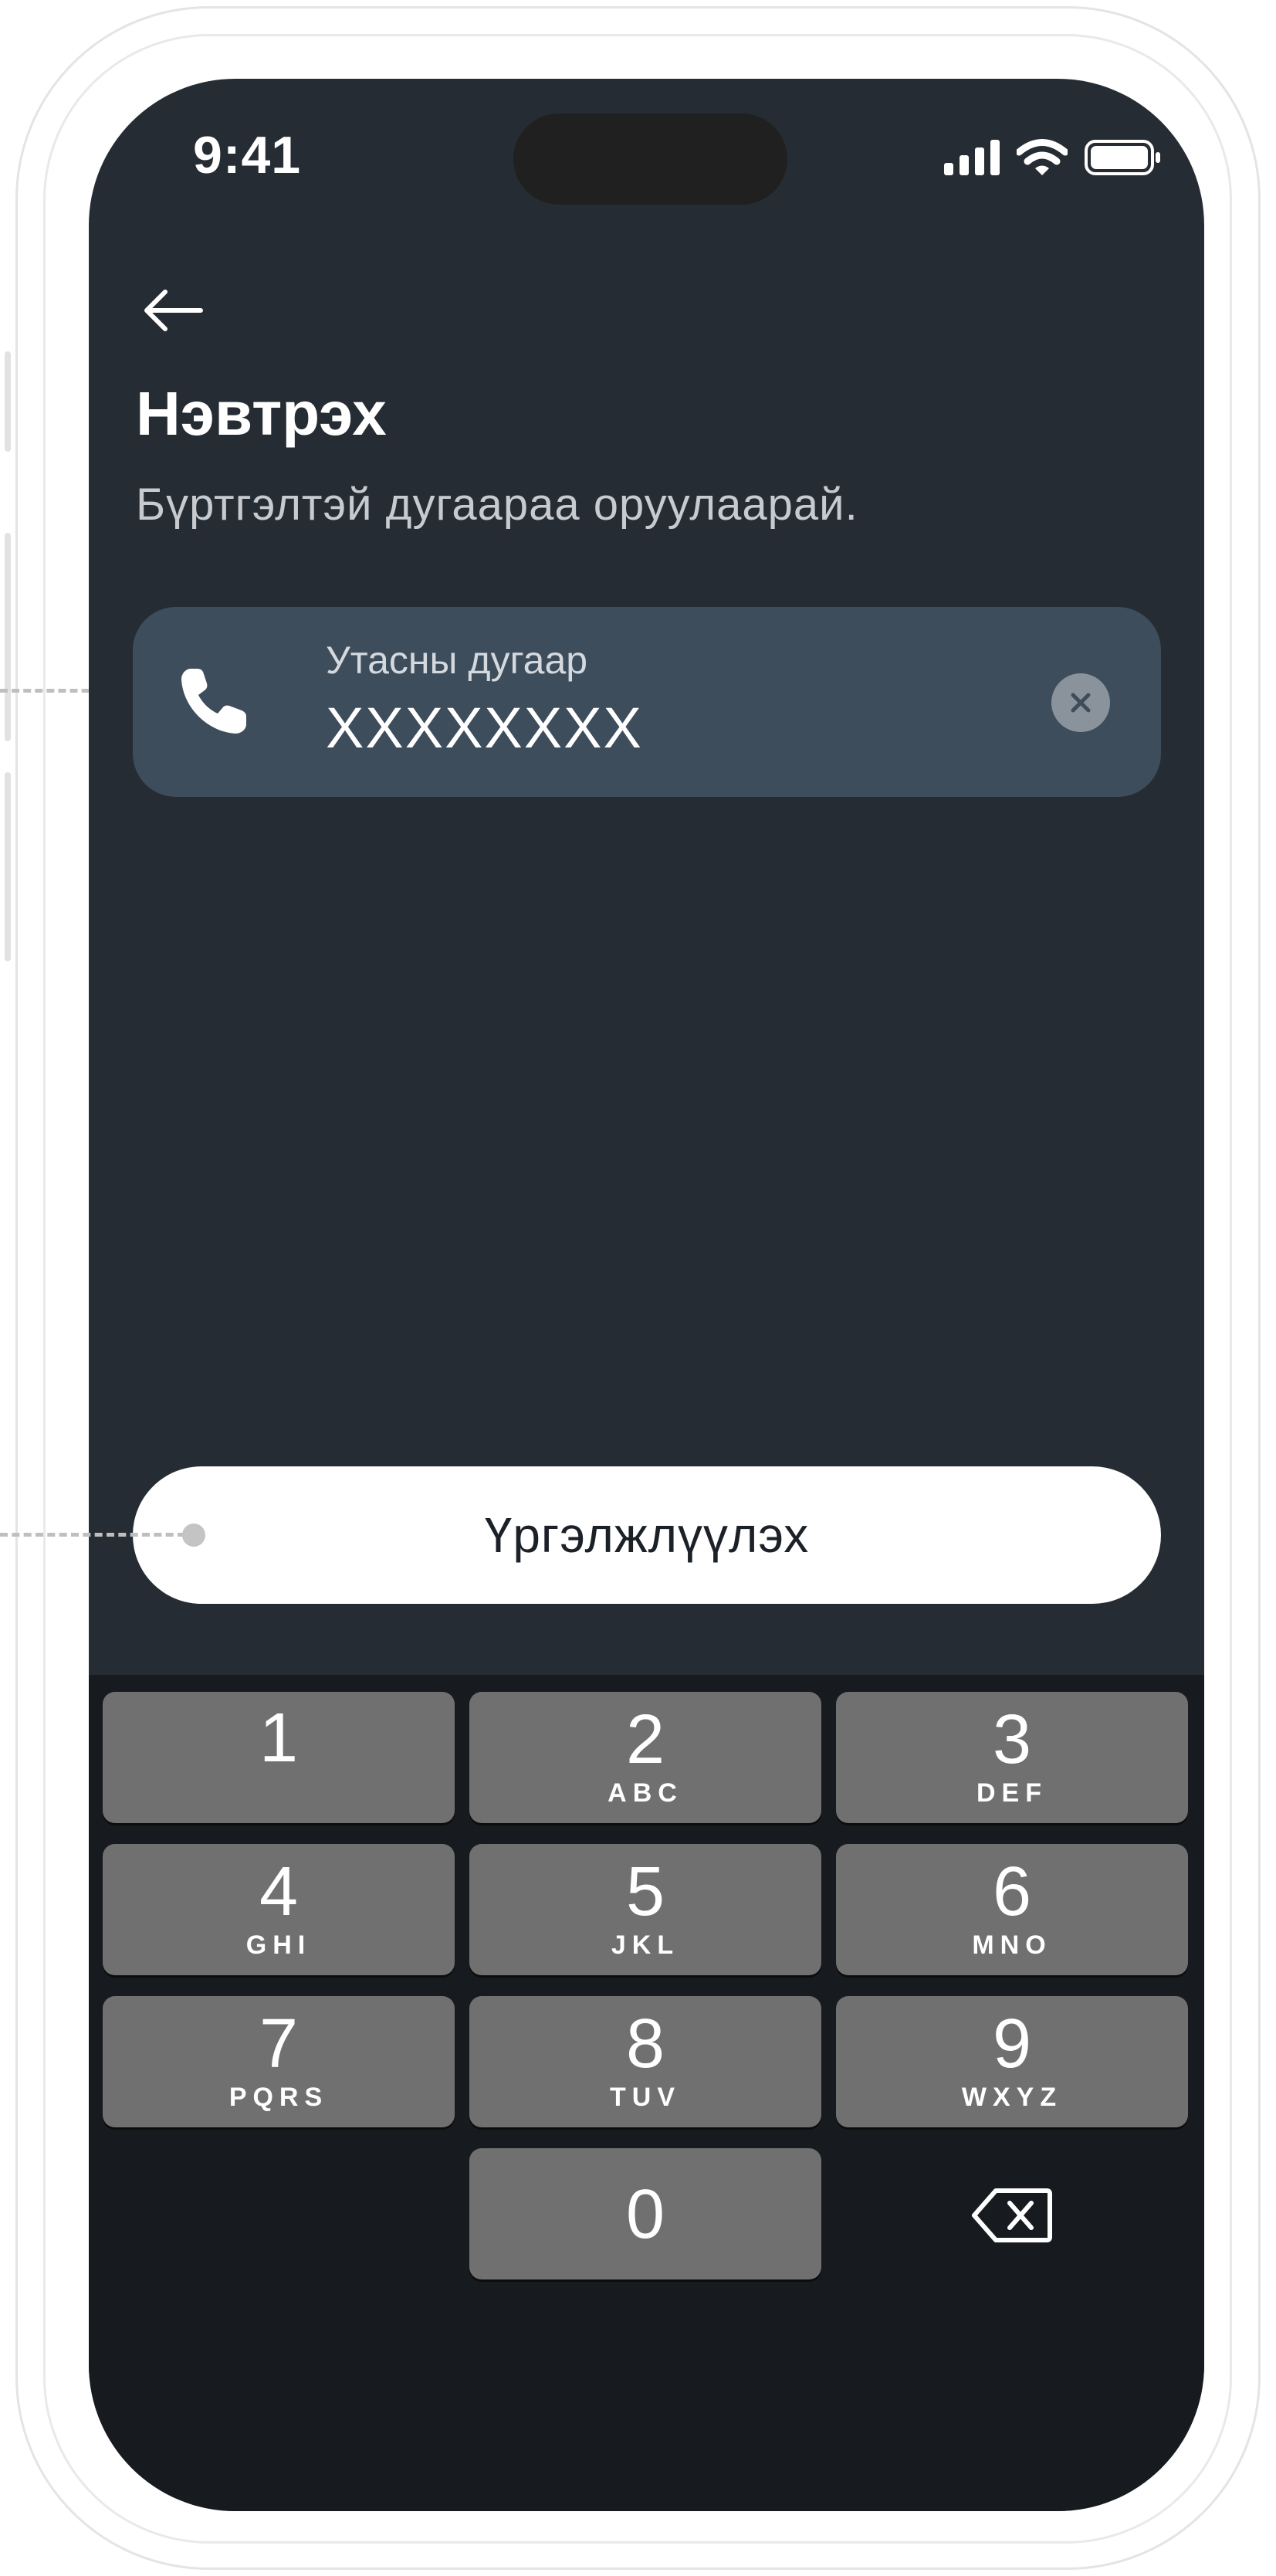 The image size is (1276, 2576). Describe the element at coordinates (1012, 1891) in the screenshot. I see `key-digit: 6` at that location.